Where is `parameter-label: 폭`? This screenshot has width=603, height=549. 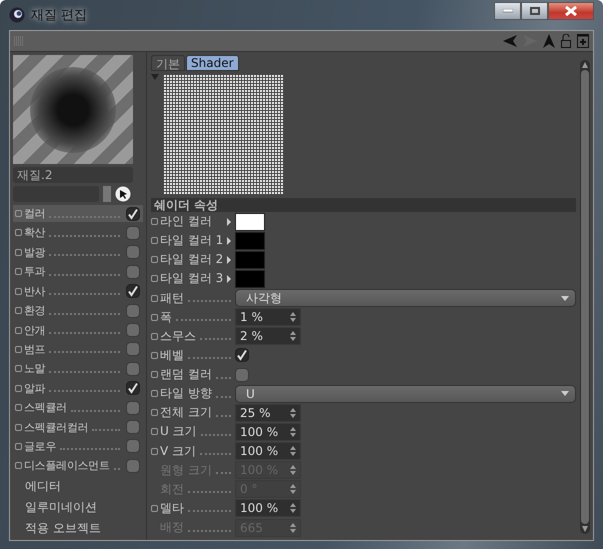
parameter-label: 폭 is located at coordinates (166, 317).